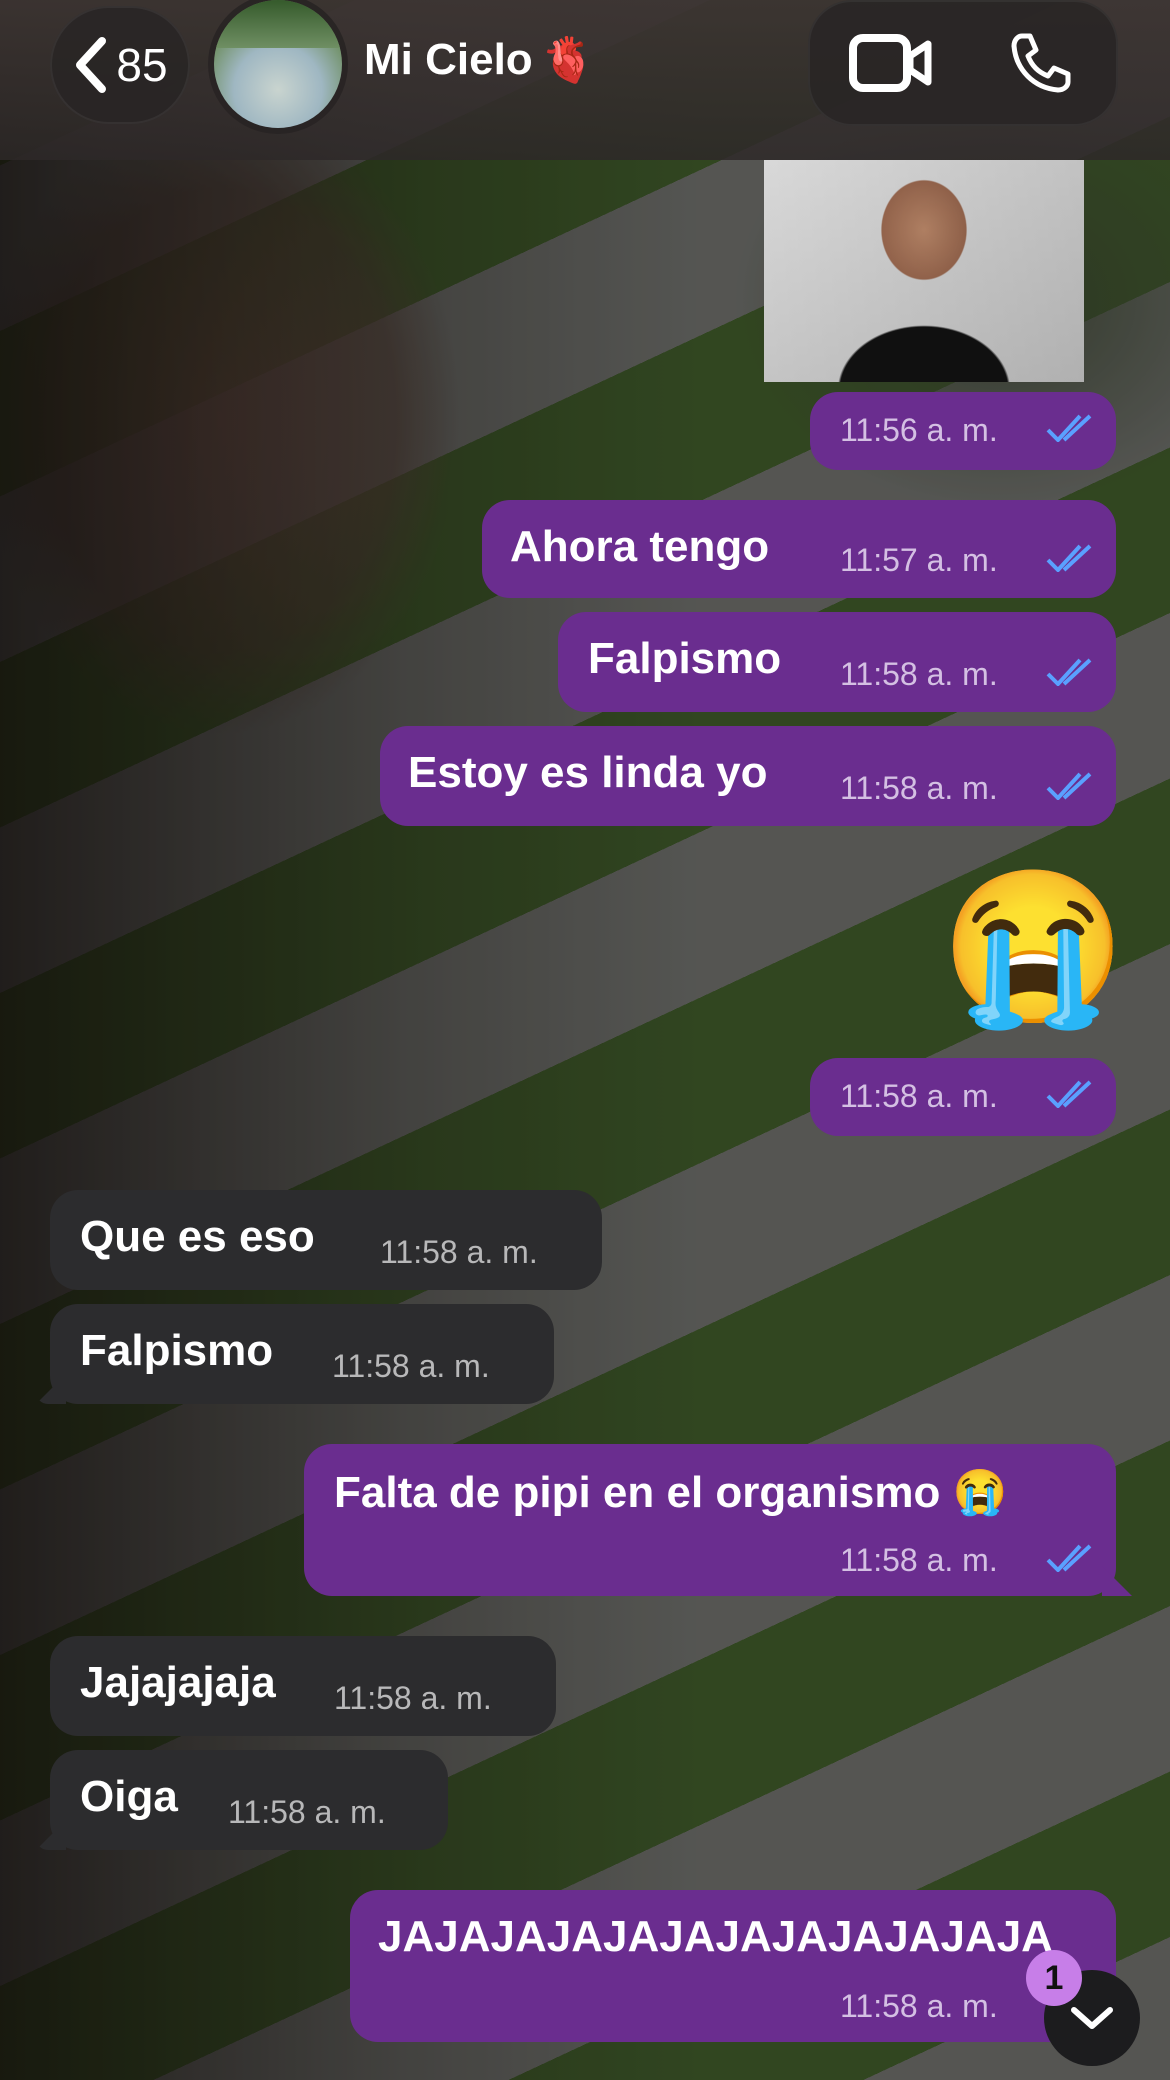  I want to click on anatomical-heart-icon: 🫀, so click(568, 60).